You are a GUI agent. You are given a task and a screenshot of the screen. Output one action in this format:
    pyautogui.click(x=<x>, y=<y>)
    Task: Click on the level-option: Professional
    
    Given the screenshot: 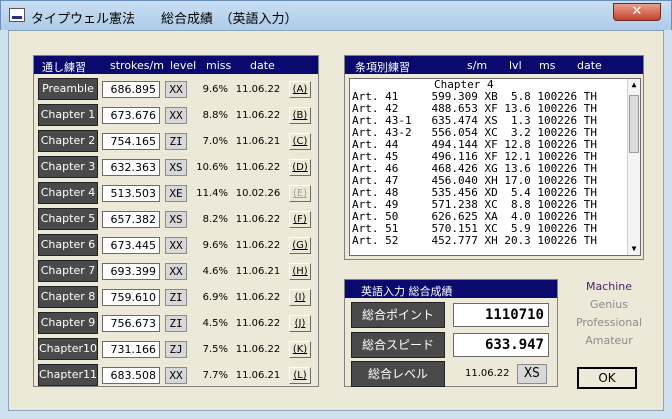 What is the action you would take?
    pyautogui.click(x=609, y=322)
    